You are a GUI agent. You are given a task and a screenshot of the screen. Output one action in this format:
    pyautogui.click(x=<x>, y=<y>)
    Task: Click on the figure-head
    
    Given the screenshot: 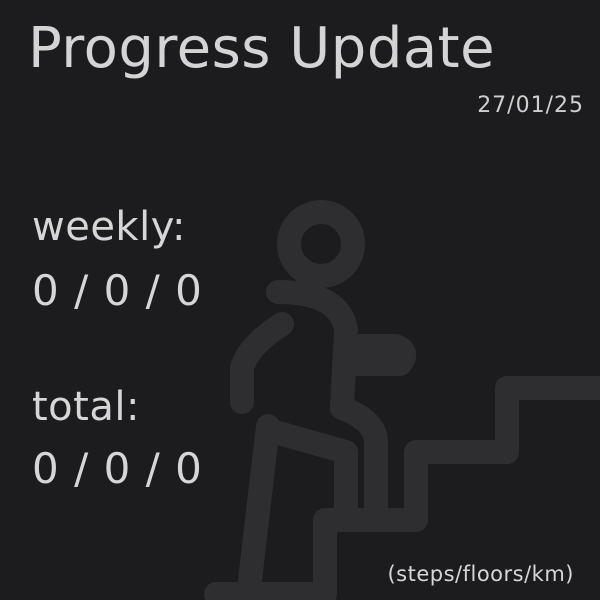 What is the action you would take?
    pyautogui.click(x=321, y=244)
    